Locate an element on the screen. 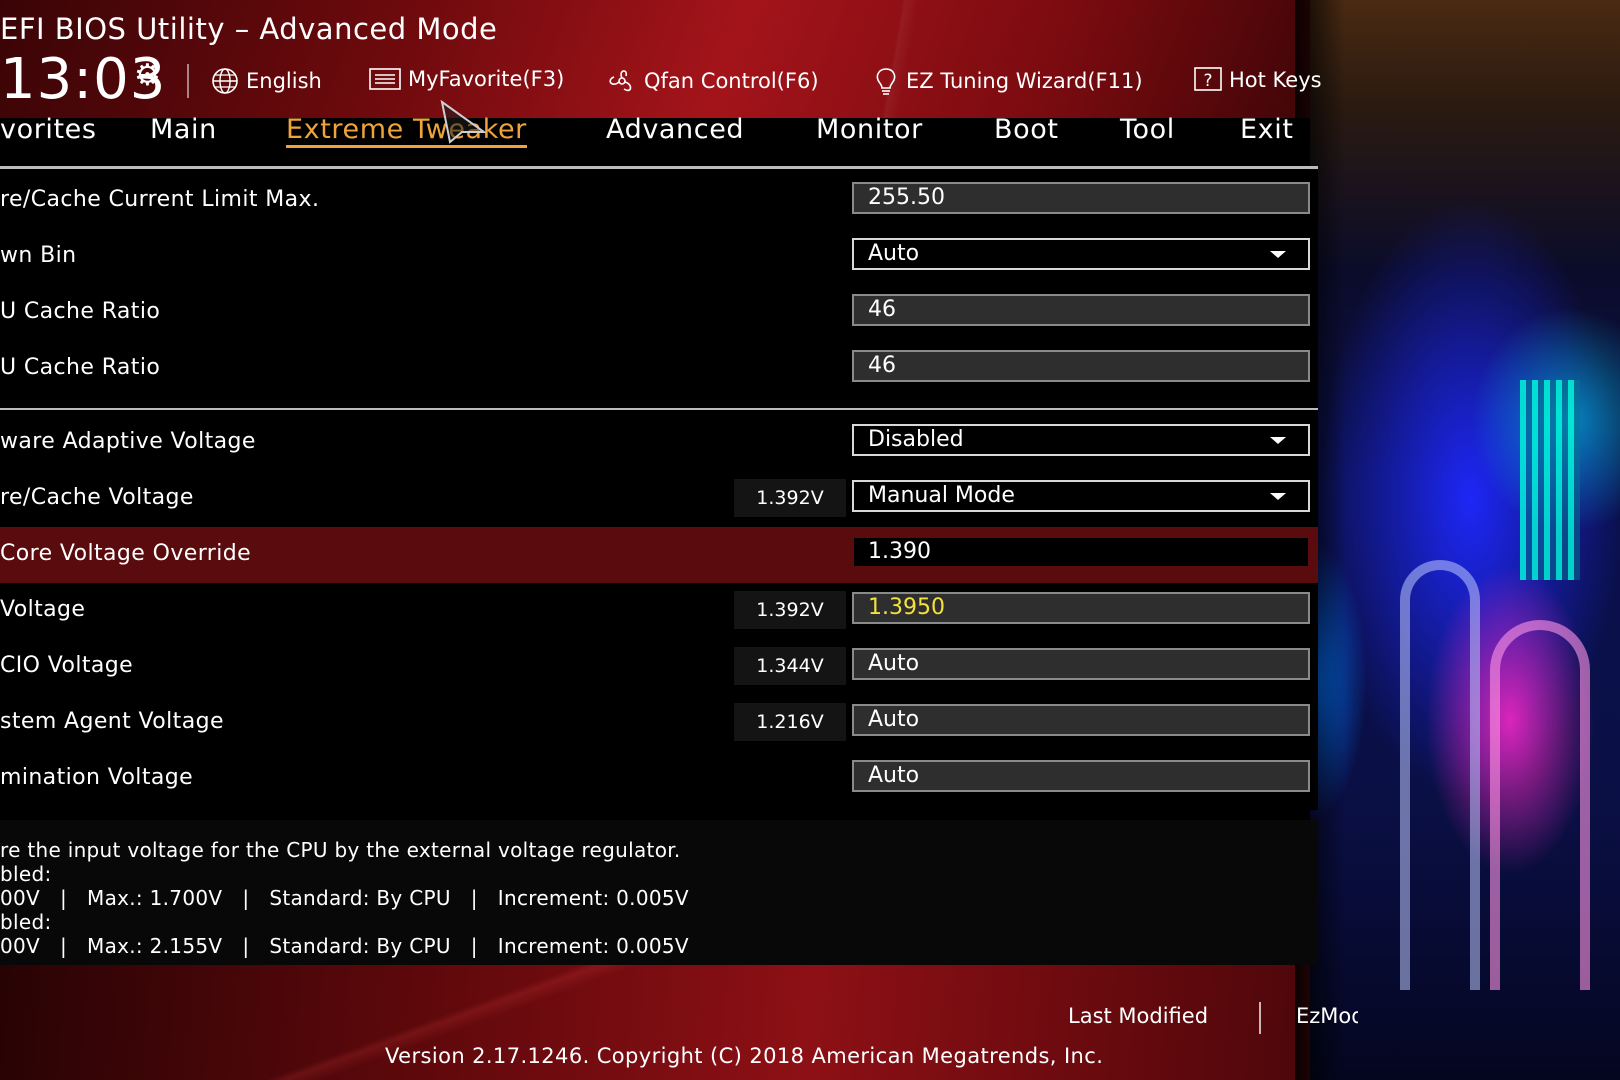  ez-tuning-label: EZ Tuning Wizard(F11) is located at coordinates (1024, 81).